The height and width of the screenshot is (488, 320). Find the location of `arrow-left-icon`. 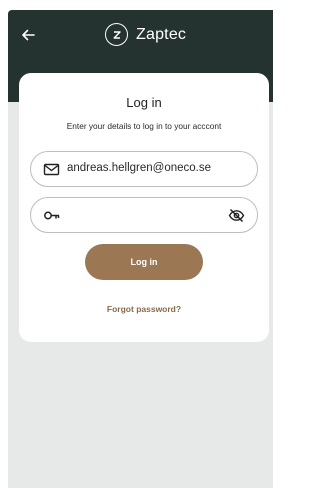

arrow-left-icon is located at coordinates (28, 35).